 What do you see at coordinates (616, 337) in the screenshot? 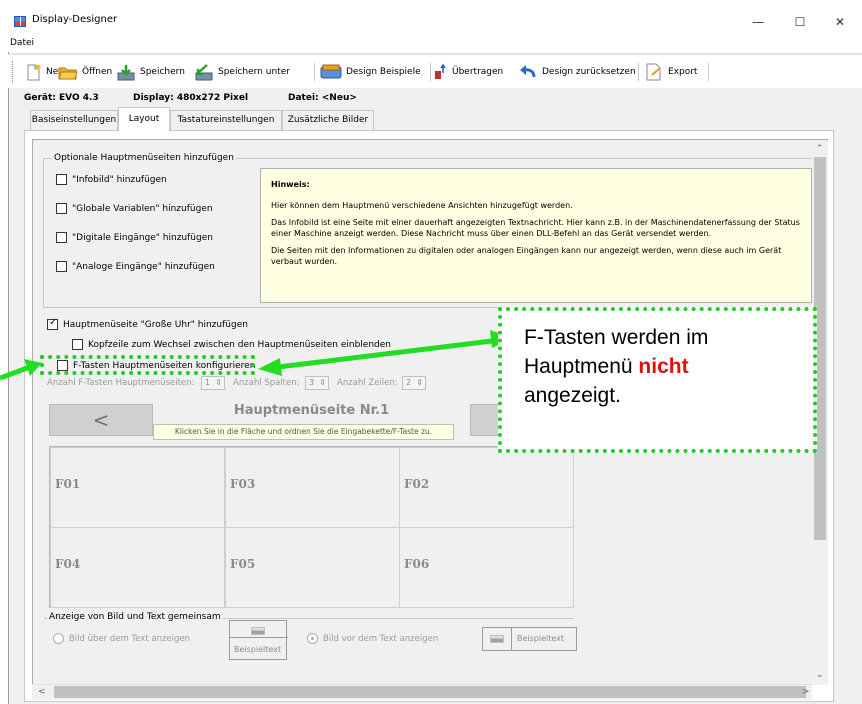
I see `callout-line: F-Tasten werden im` at bounding box center [616, 337].